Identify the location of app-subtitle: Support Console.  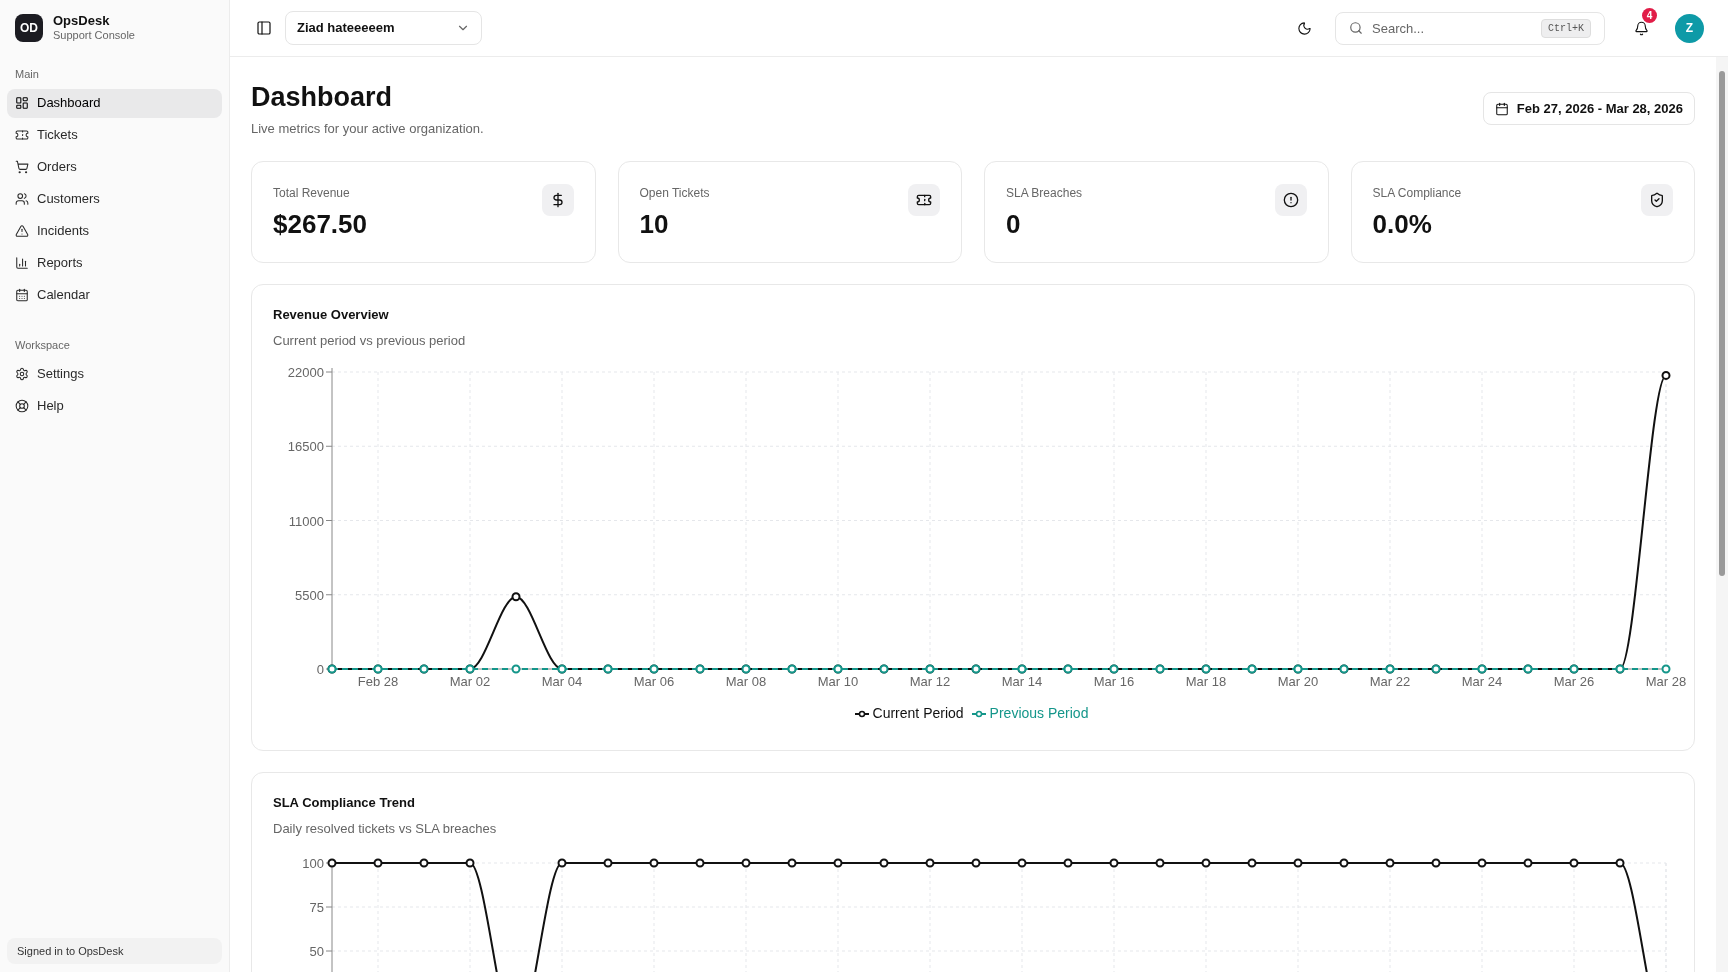
(94, 36).